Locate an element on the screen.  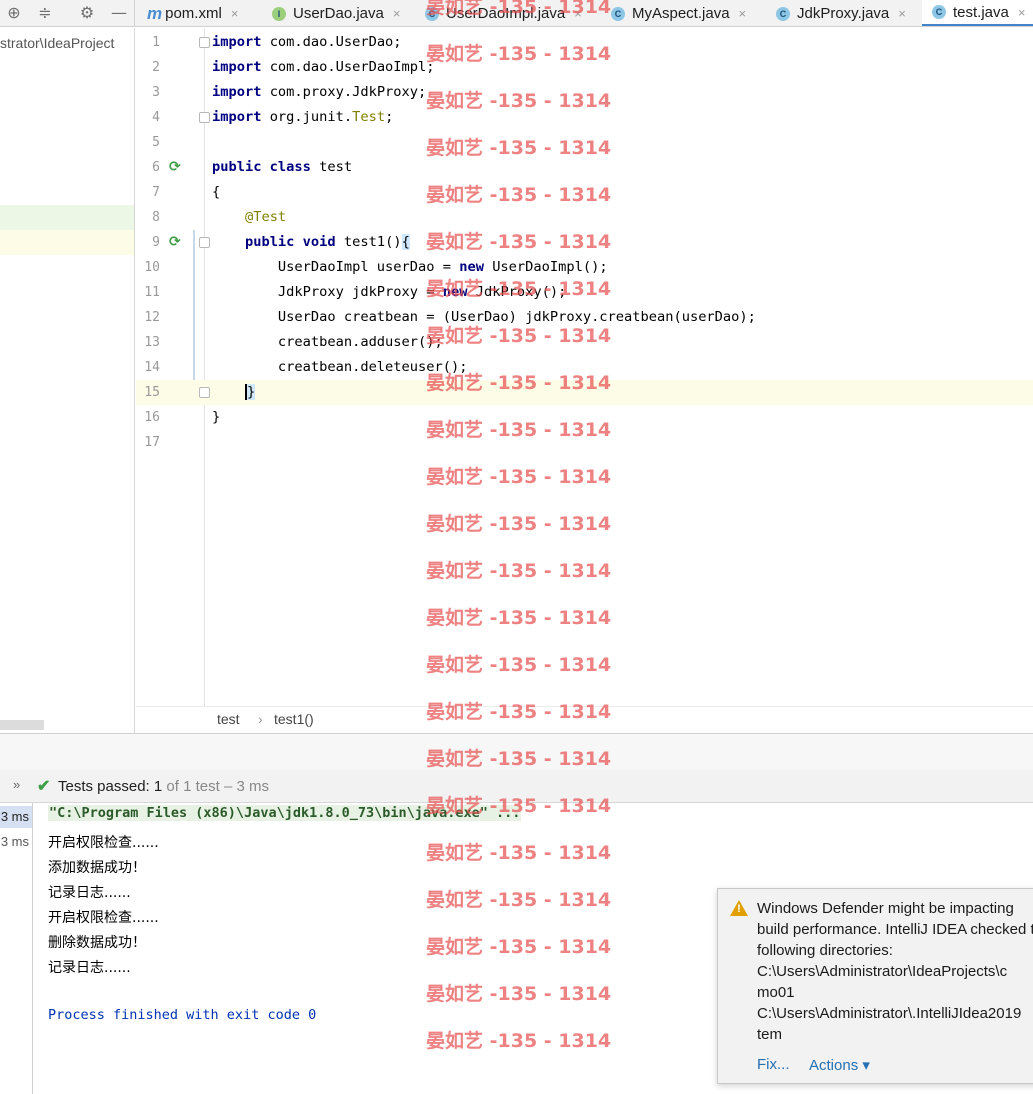
tab-myaspect: C MyAspect.java × is located at coordinates (679, 13).